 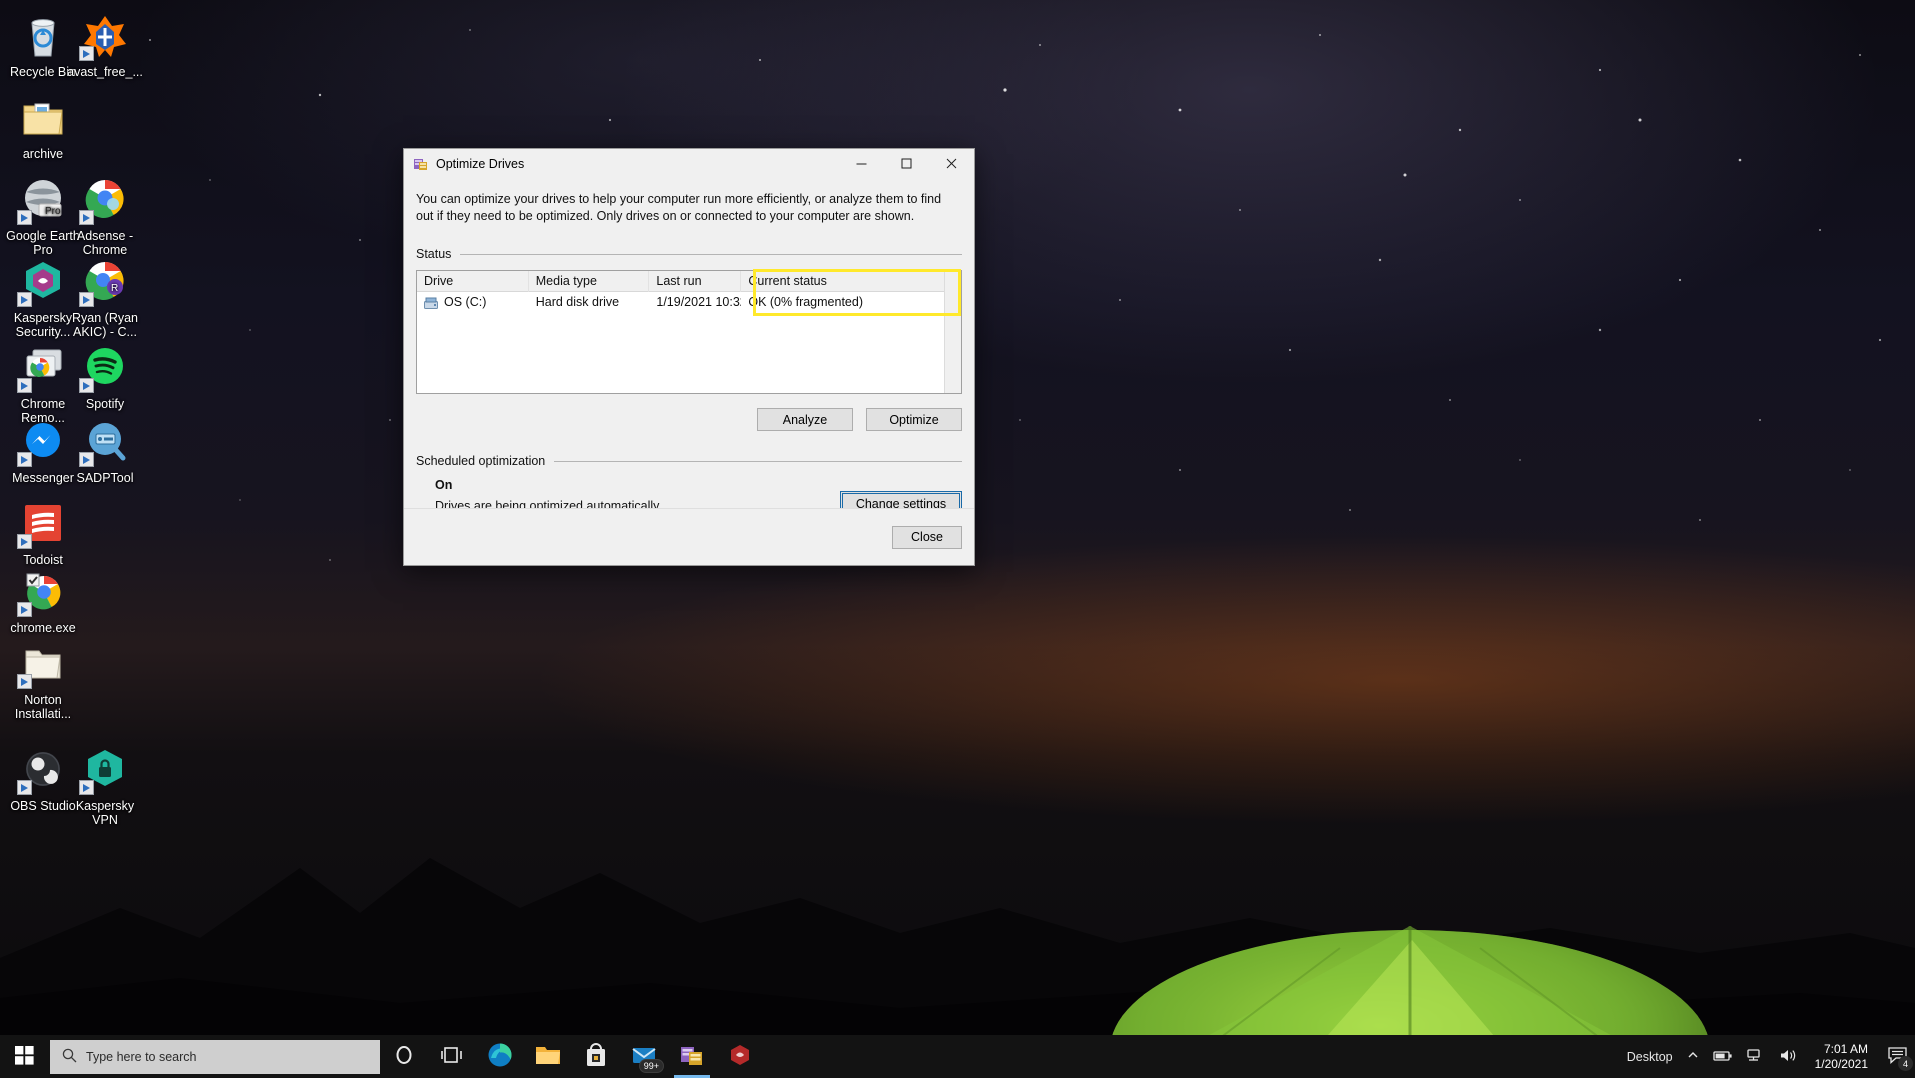 I want to click on status-group-label: Status, so click(x=434, y=254).